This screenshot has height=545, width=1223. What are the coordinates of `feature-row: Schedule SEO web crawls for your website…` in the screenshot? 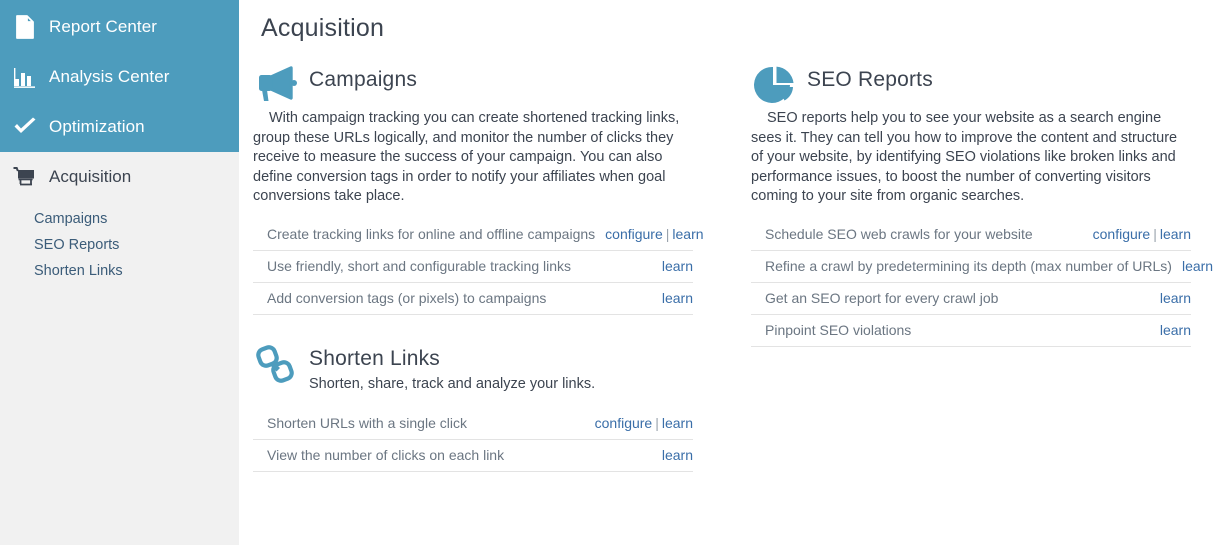 It's located at (971, 235).